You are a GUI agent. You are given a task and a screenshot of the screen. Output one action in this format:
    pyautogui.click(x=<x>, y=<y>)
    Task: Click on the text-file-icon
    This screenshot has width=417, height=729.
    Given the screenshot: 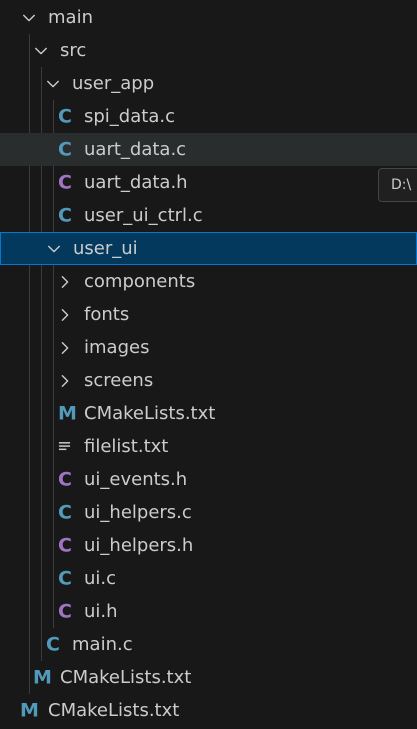 What is the action you would take?
    pyautogui.click(x=64, y=446)
    